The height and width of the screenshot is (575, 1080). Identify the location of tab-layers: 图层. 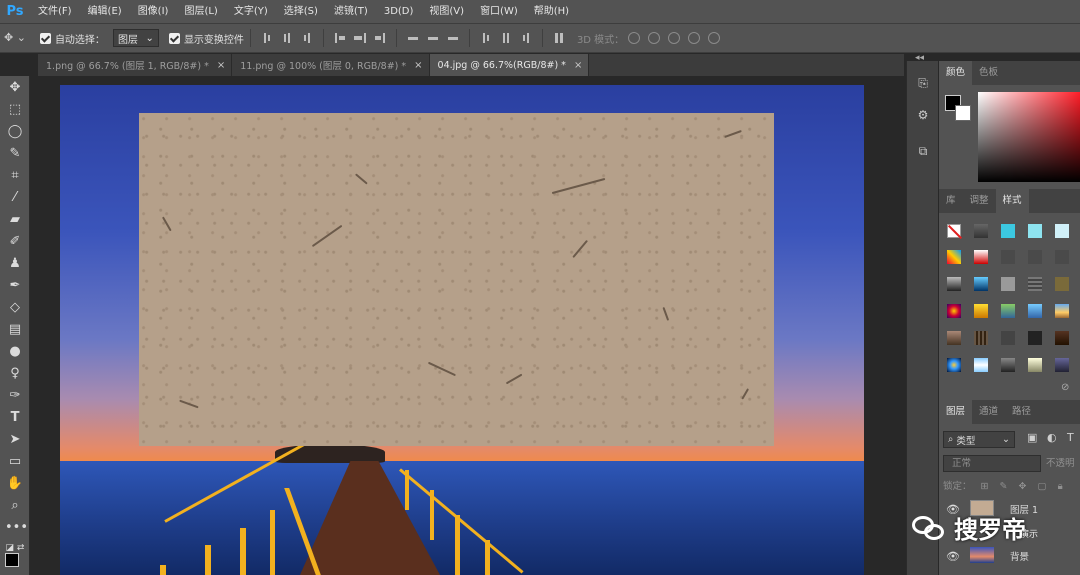
(956, 412).